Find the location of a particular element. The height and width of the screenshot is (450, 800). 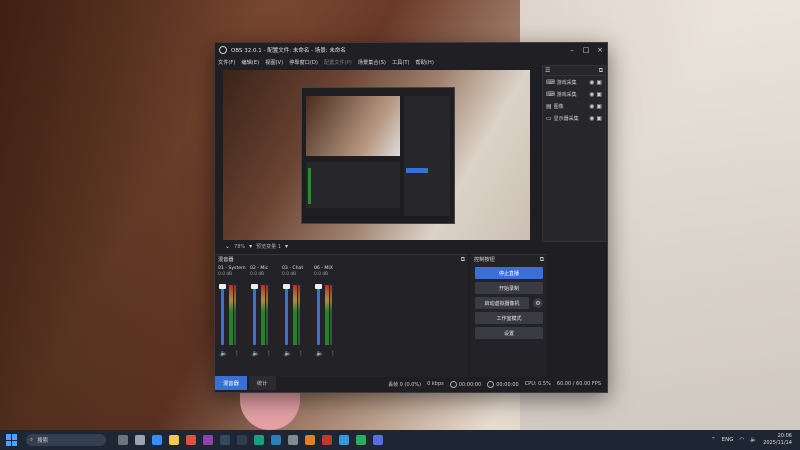

stream-status-icon is located at coordinates (453, 384).